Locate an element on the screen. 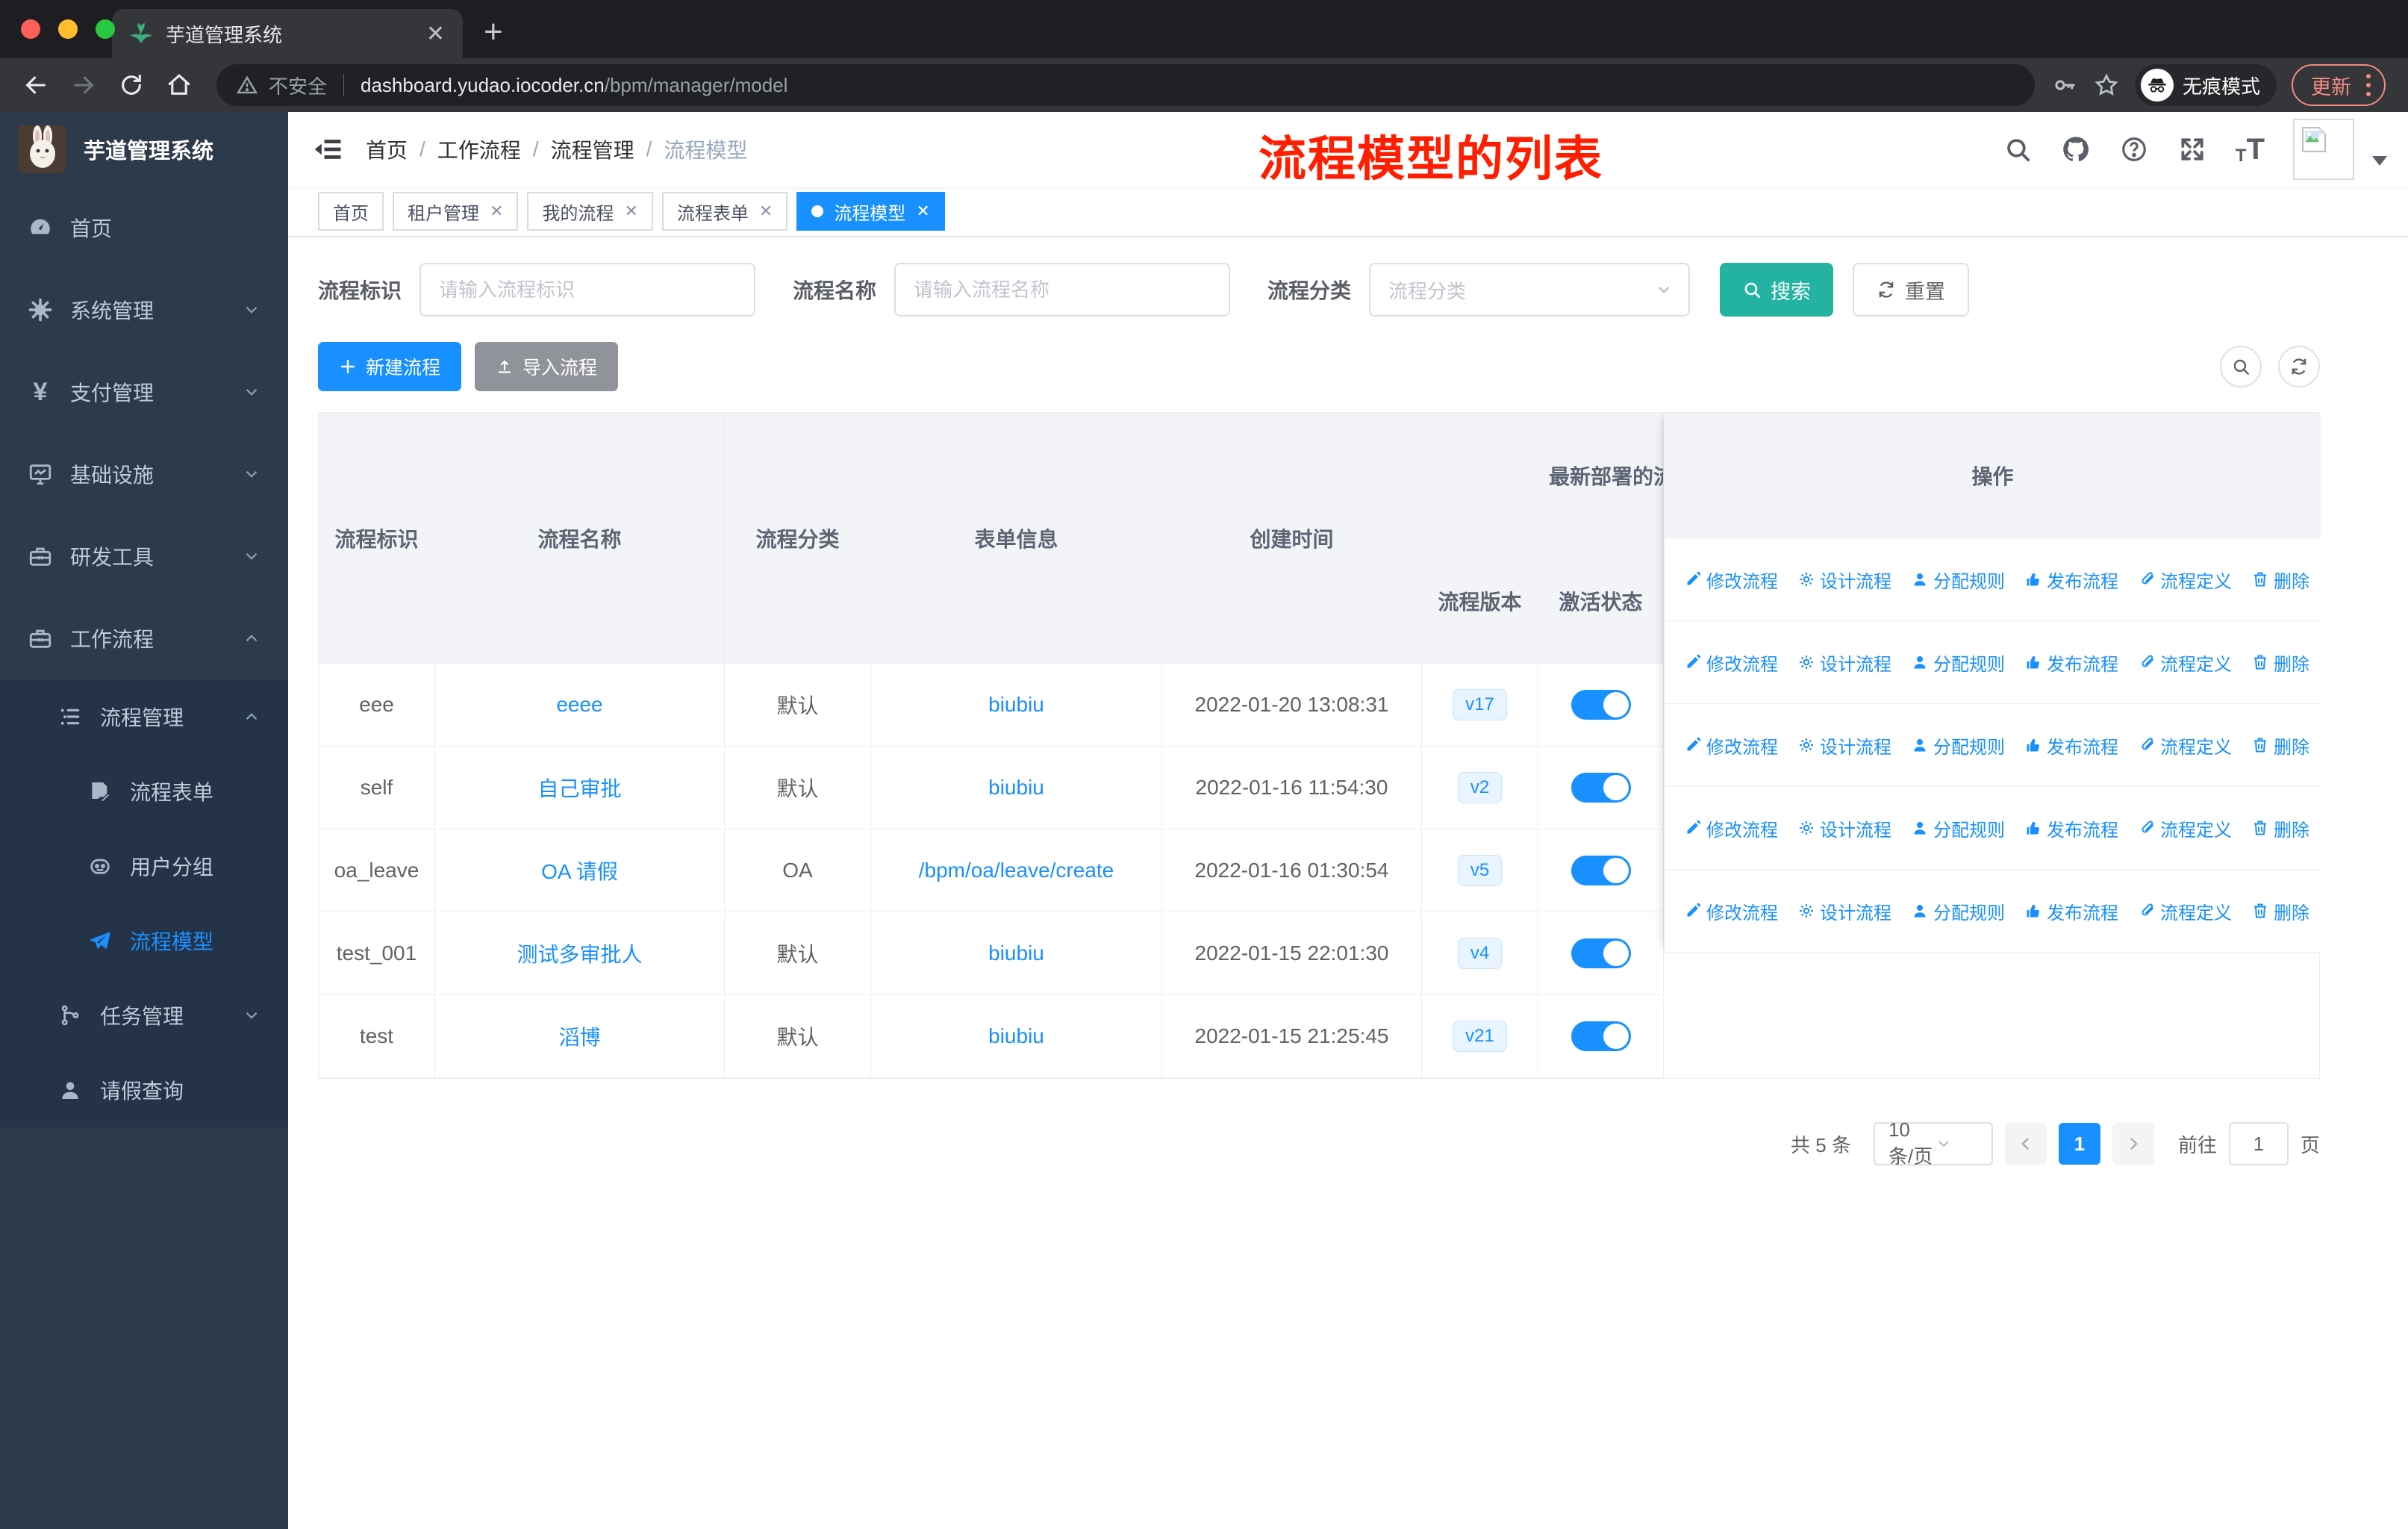  sidebar-item-leave-query: 请假查询 is located at coordinates (144, 1090).